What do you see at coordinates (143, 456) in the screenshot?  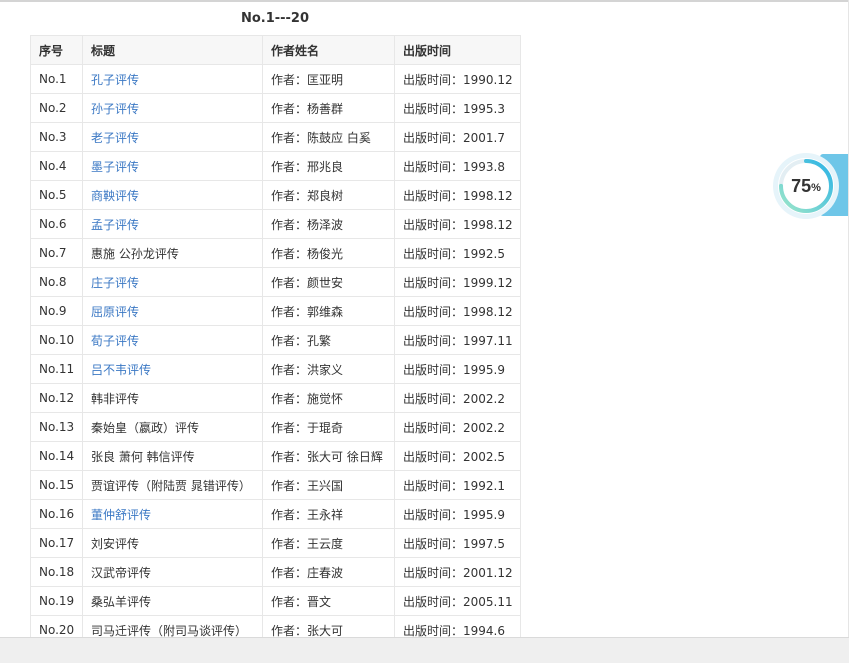 I see `book-title-text: 张良 萧何 韩信评传` at bounding box center [143, 456].